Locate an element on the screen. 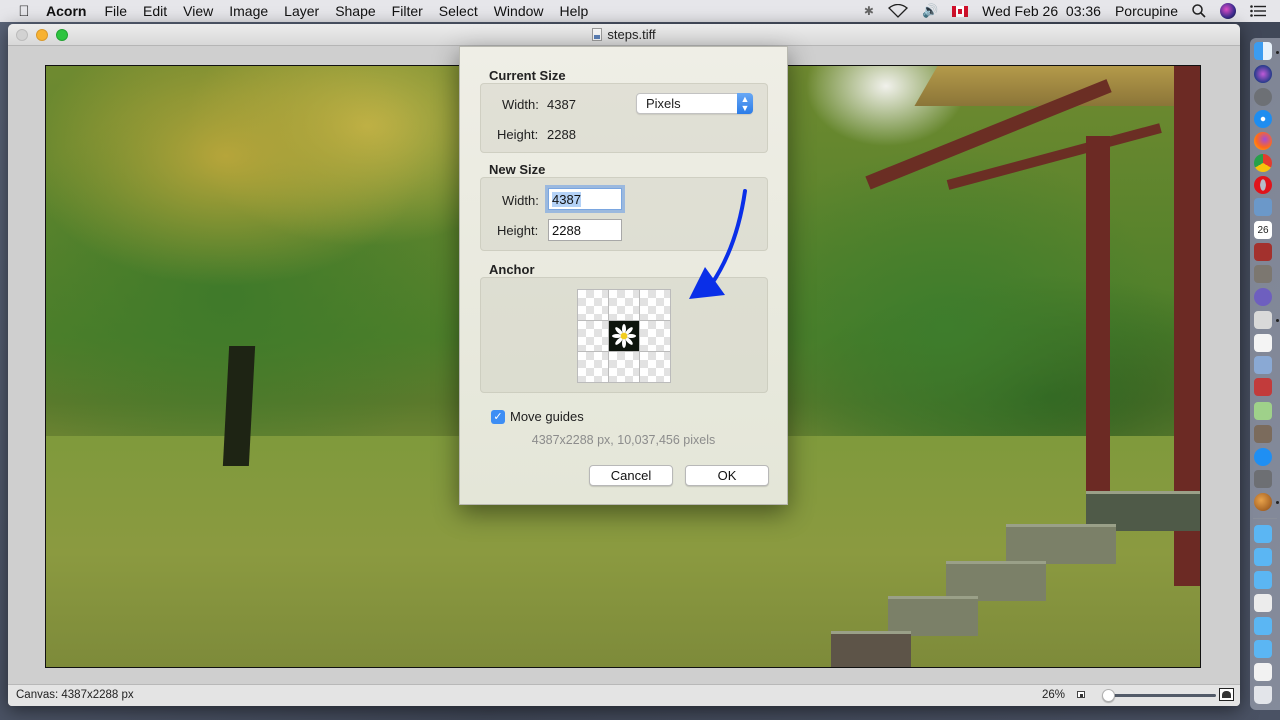 The height and width of the screenshot is (720, 1280). anchor-title: Anchor is located at coordinates (512, 269).